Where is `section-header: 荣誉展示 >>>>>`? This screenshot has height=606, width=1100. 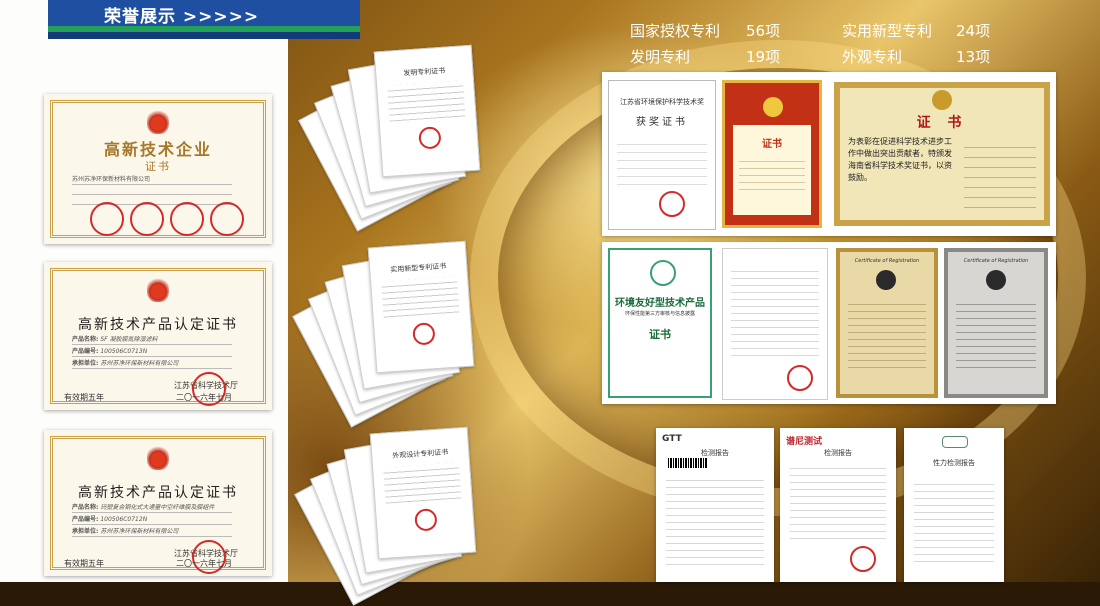
section-header: 荣誉展示 >>>>> is located at coordinates (204, 20).